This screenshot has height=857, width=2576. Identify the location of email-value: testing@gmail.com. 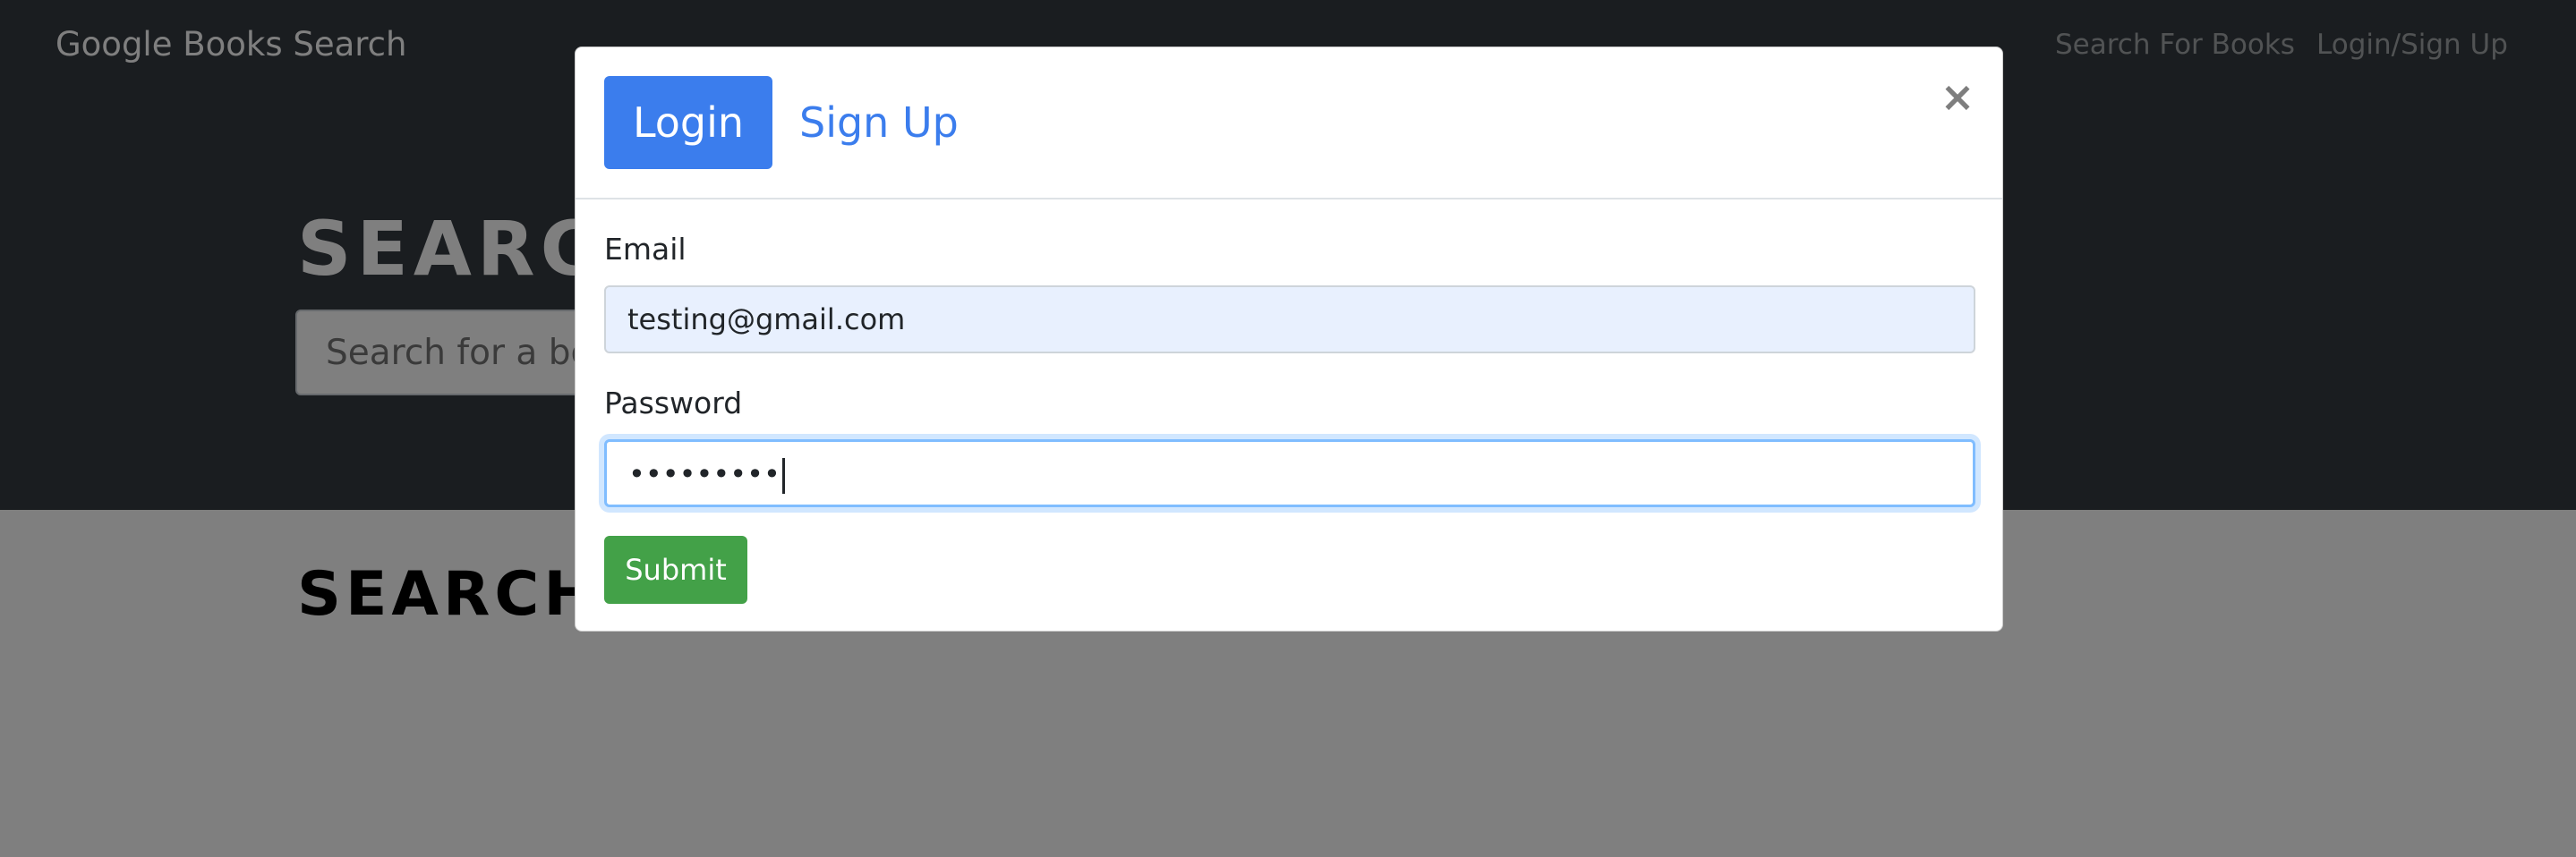
(766, 319).